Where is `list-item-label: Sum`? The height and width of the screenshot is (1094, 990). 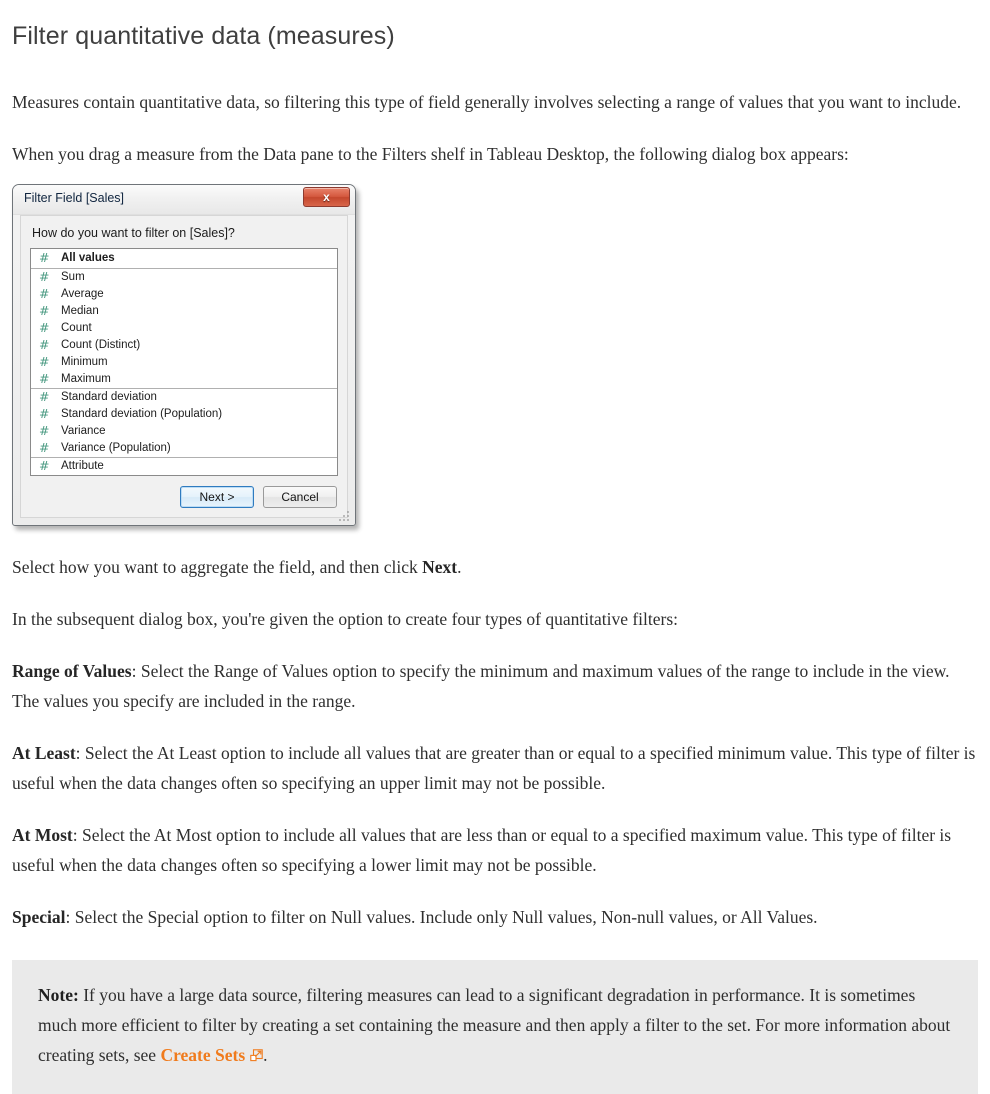
list-item-label: Sum is located at coordinates (73, 277).